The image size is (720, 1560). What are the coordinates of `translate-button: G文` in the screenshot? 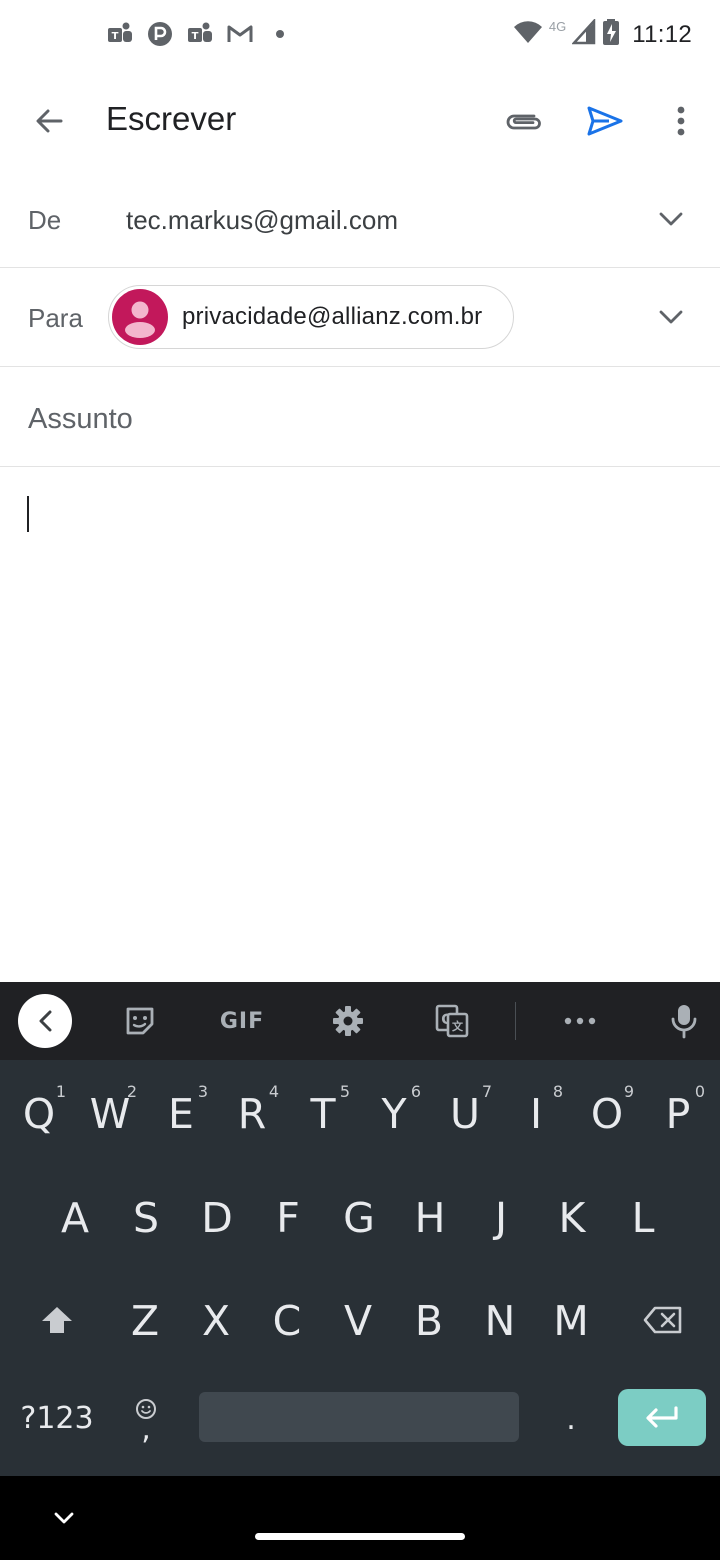 It's located at (452, 1021).